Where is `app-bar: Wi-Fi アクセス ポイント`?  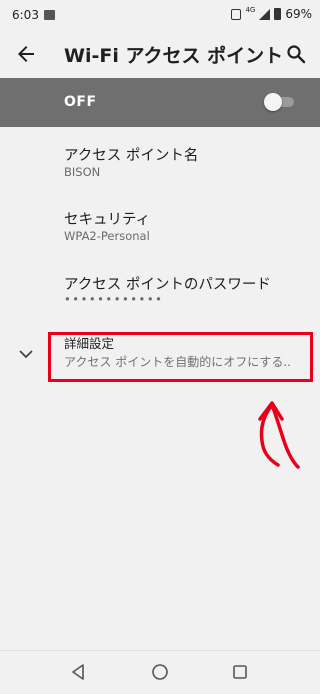 app-bar: Wi-Fi アクセス ポイント is located at coordinates (160, 54).